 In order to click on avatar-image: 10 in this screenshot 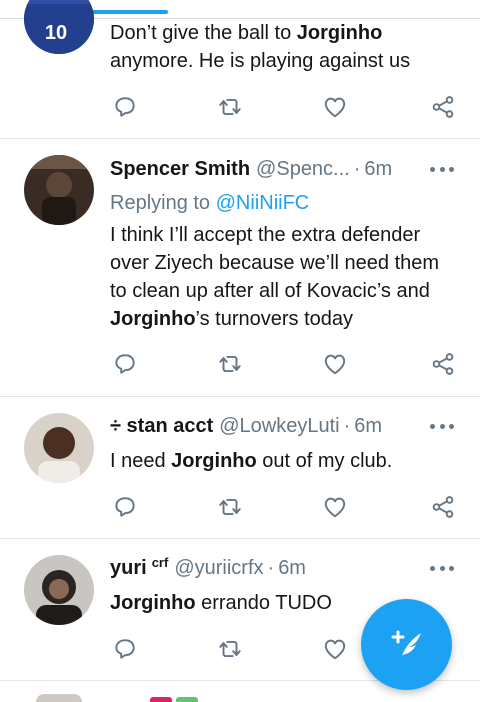, I will do `click(59, 27)`.